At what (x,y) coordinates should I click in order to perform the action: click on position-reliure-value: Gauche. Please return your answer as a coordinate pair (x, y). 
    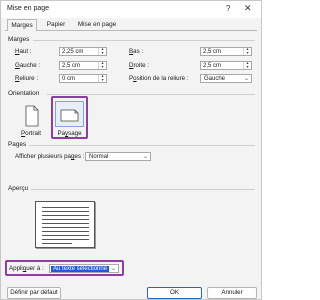
    Looking at the image, I should click on (215, 79).